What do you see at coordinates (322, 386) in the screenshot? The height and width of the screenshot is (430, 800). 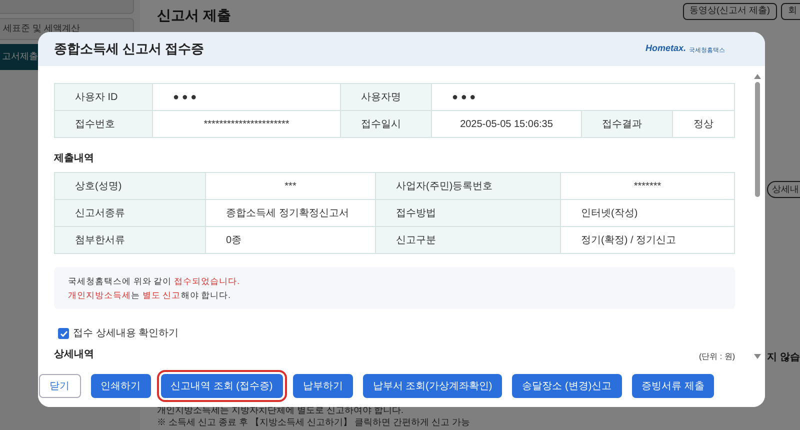 I see `dialog-button: 납부하기` at bounding box center [322, 386].